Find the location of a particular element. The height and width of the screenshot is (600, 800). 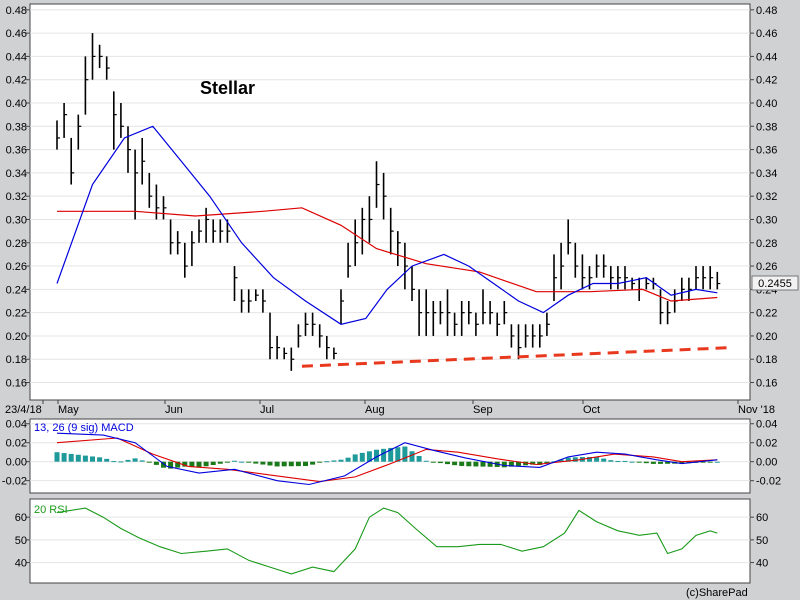

rsi-y-tick-label: 50 is located at coordinates (762, 541).